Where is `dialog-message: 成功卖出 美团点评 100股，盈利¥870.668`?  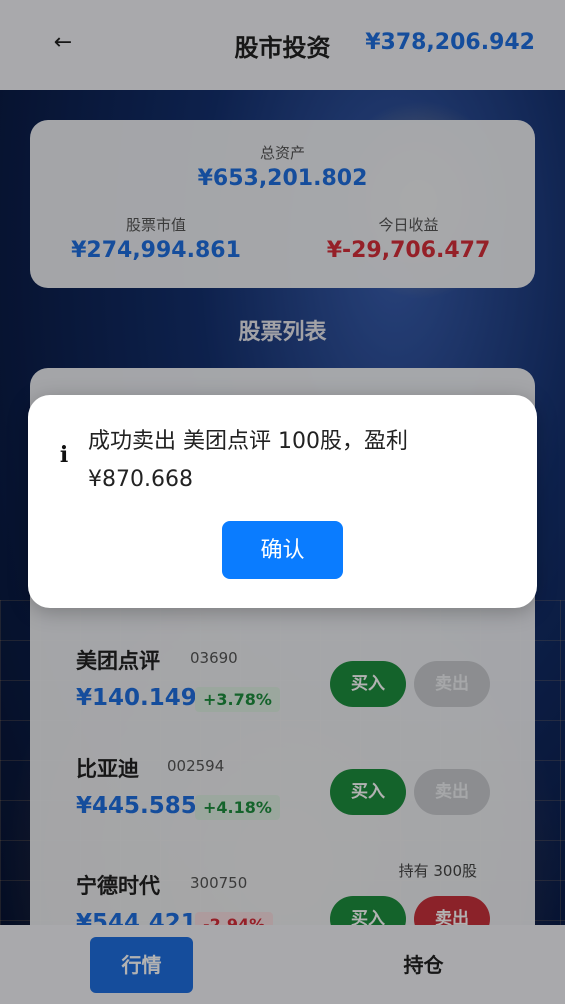
dialog-message: 成功卖出 美团点评 100股，盈利¥870.668 is located at coordinates (248, 460).